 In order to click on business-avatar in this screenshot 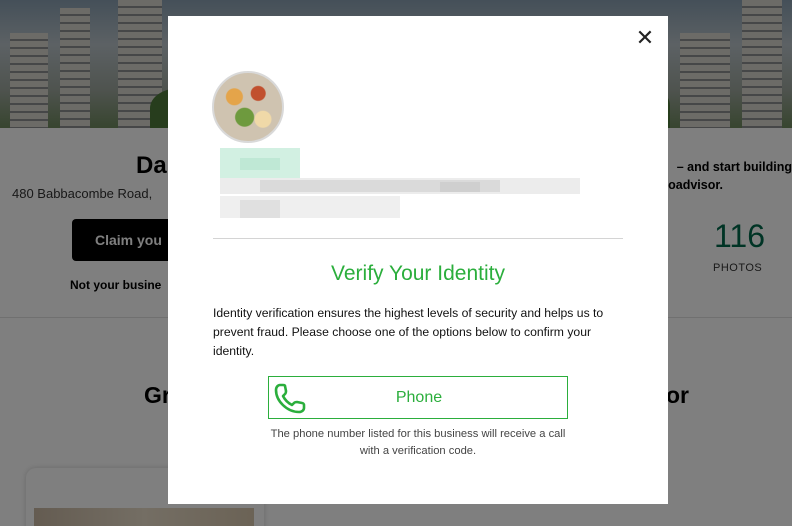, I will do `click(248, 107)`.